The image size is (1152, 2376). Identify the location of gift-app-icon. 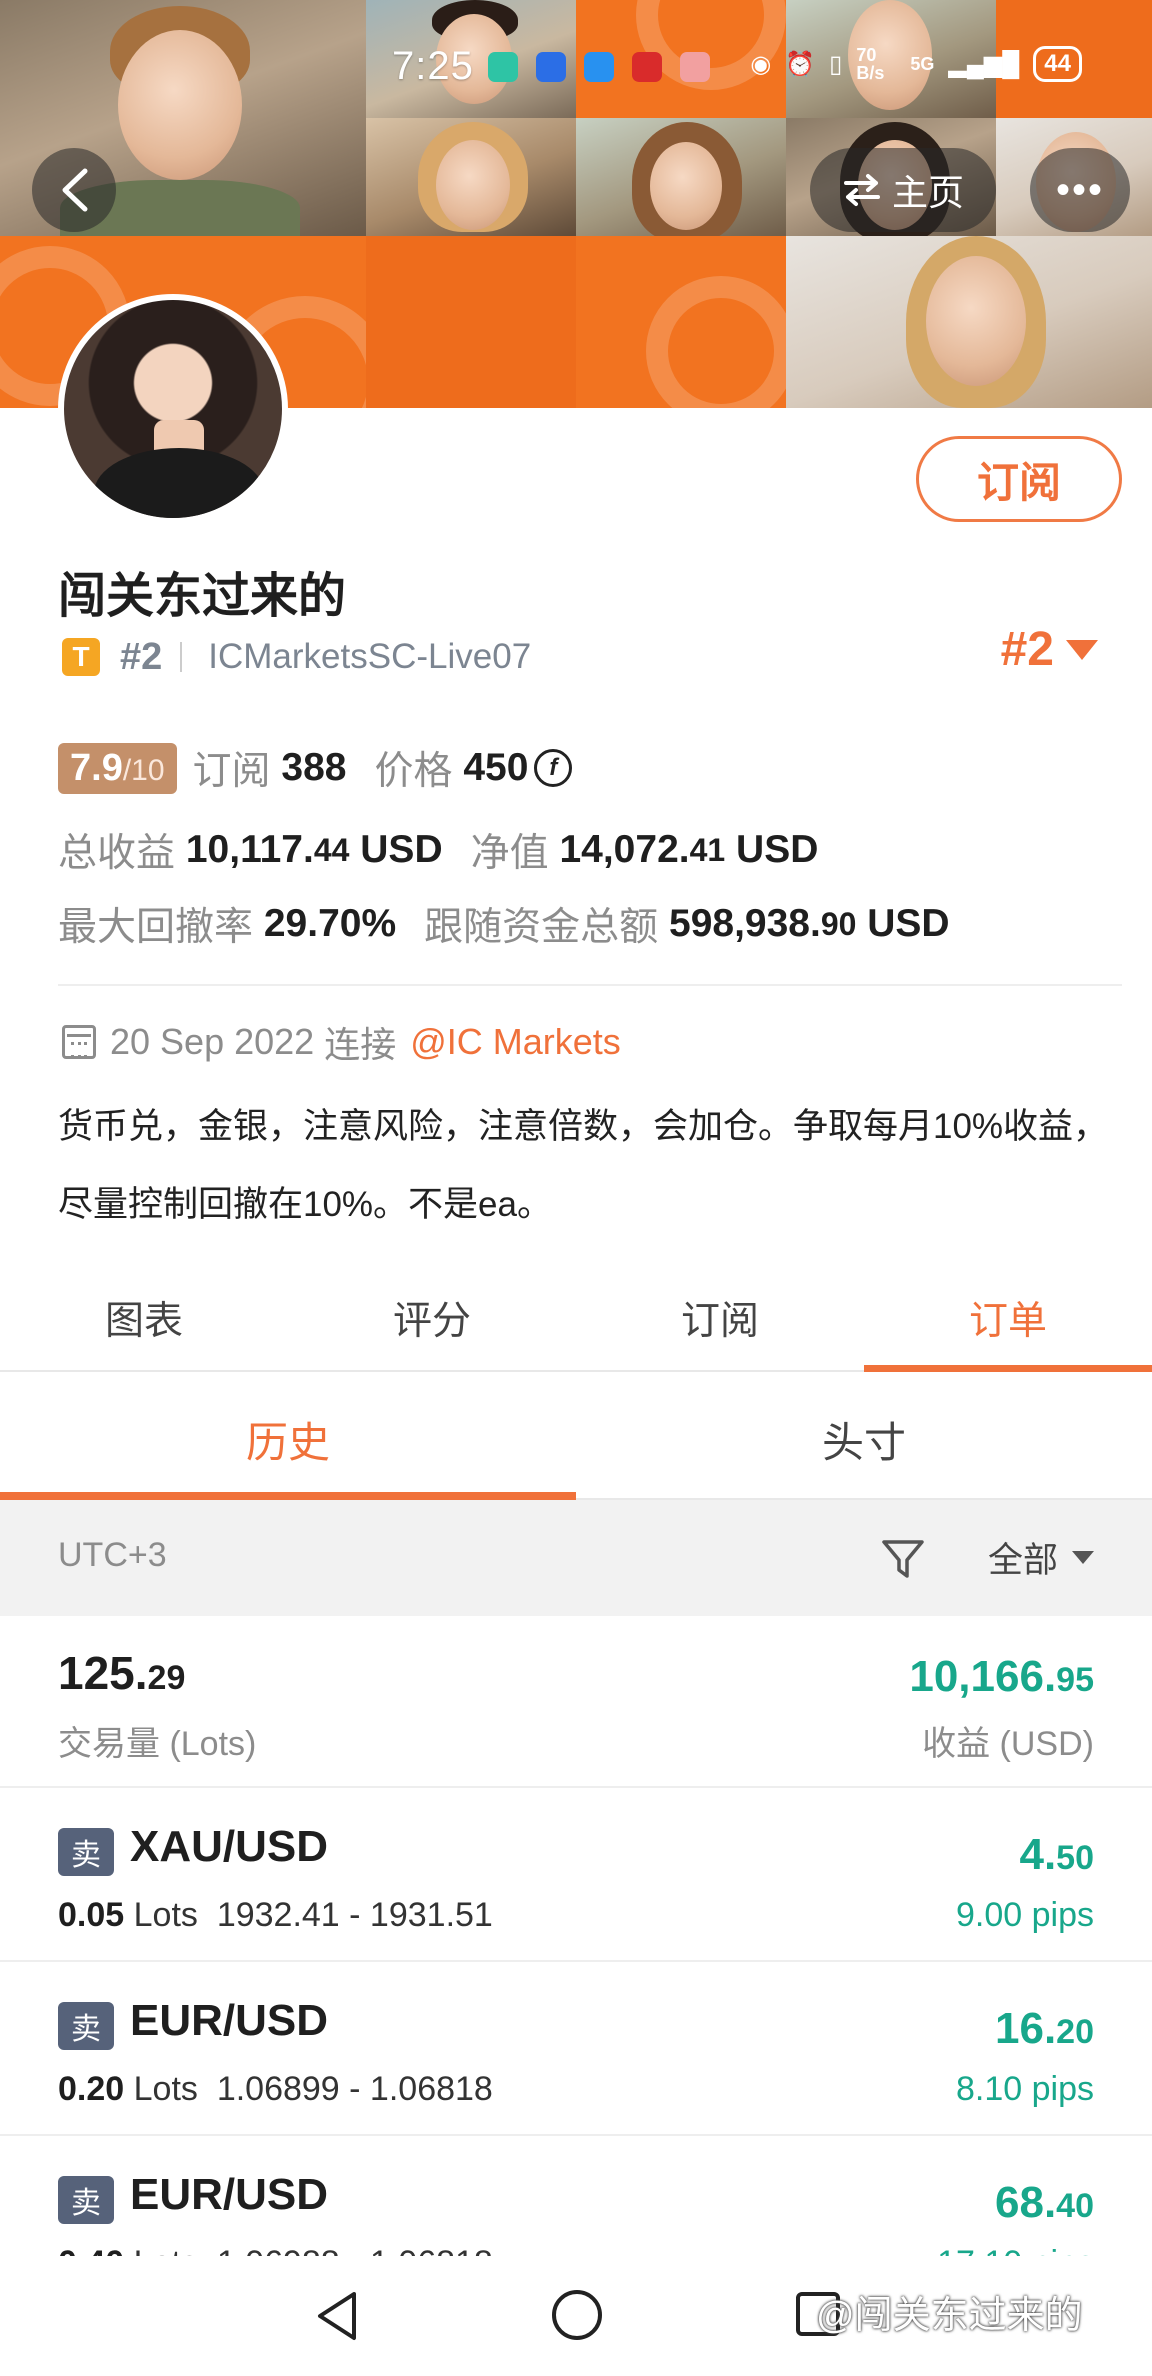
(695, 67).